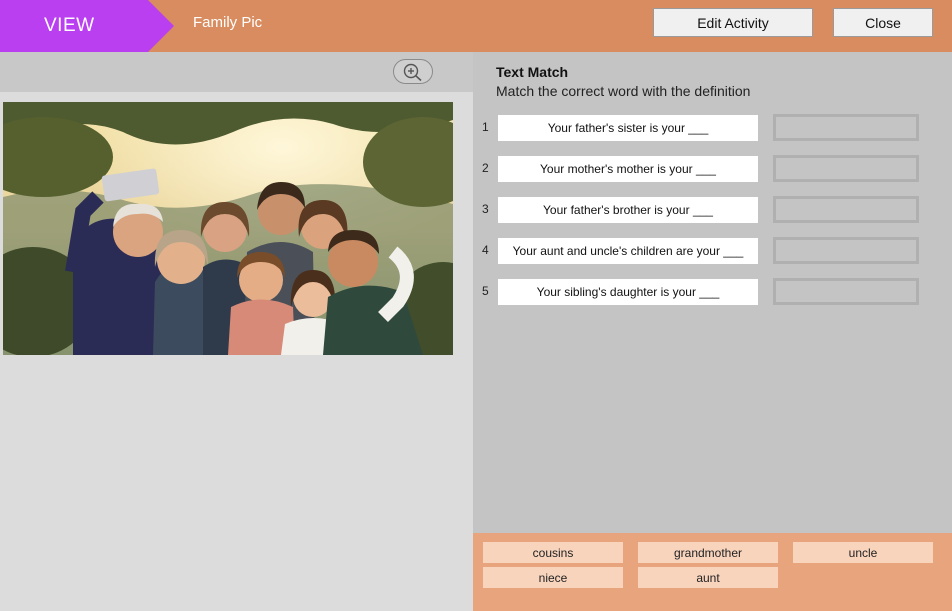 Image resolution: width=952 pixels, height=611 pixels. I want to click on question-number: 1, so click(485, 127).